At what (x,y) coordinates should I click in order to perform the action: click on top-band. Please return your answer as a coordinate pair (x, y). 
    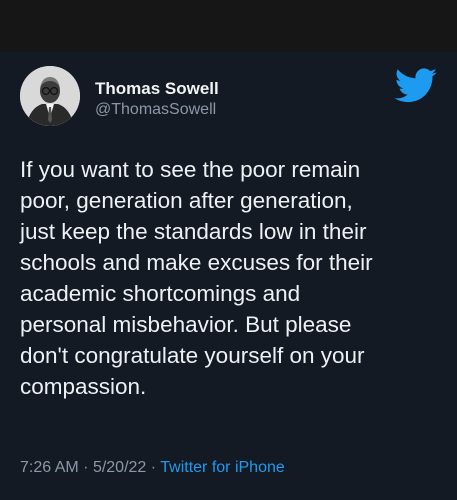
    Looking at the image, I should click on (228, 26).